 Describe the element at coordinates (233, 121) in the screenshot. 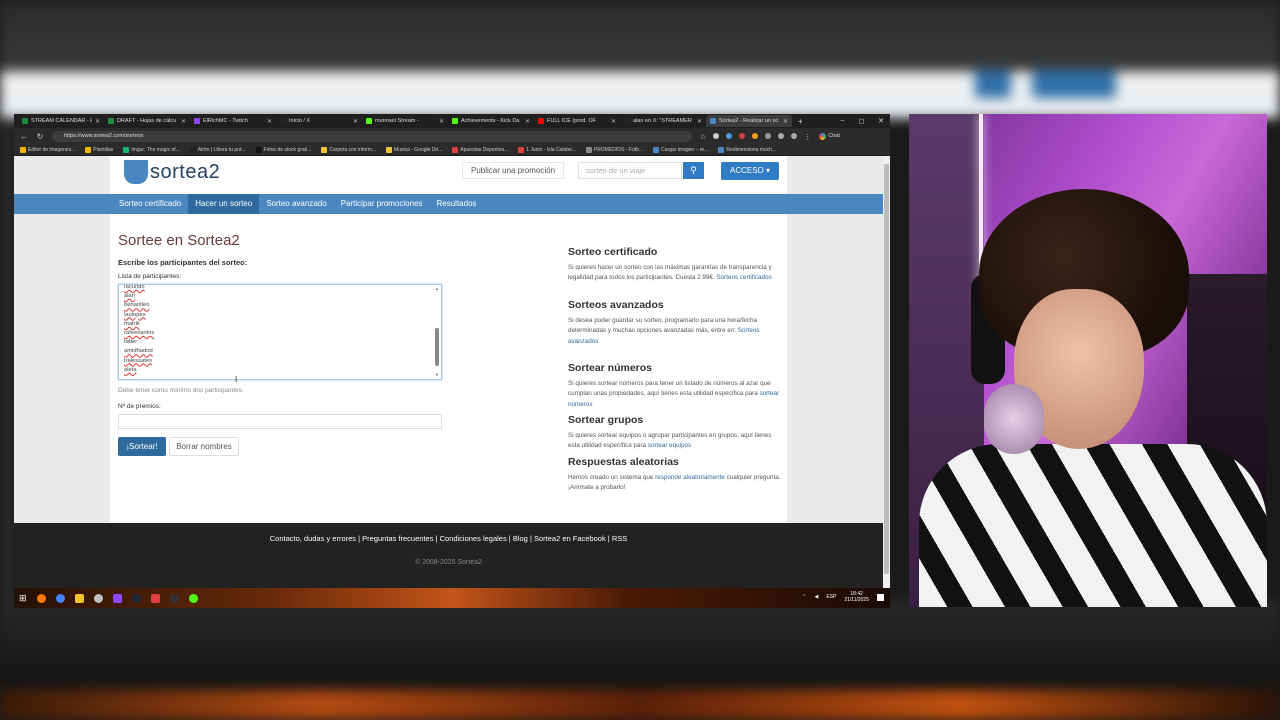

I see `browser-tab: ElRichMC - Twitch ✕` at that location.